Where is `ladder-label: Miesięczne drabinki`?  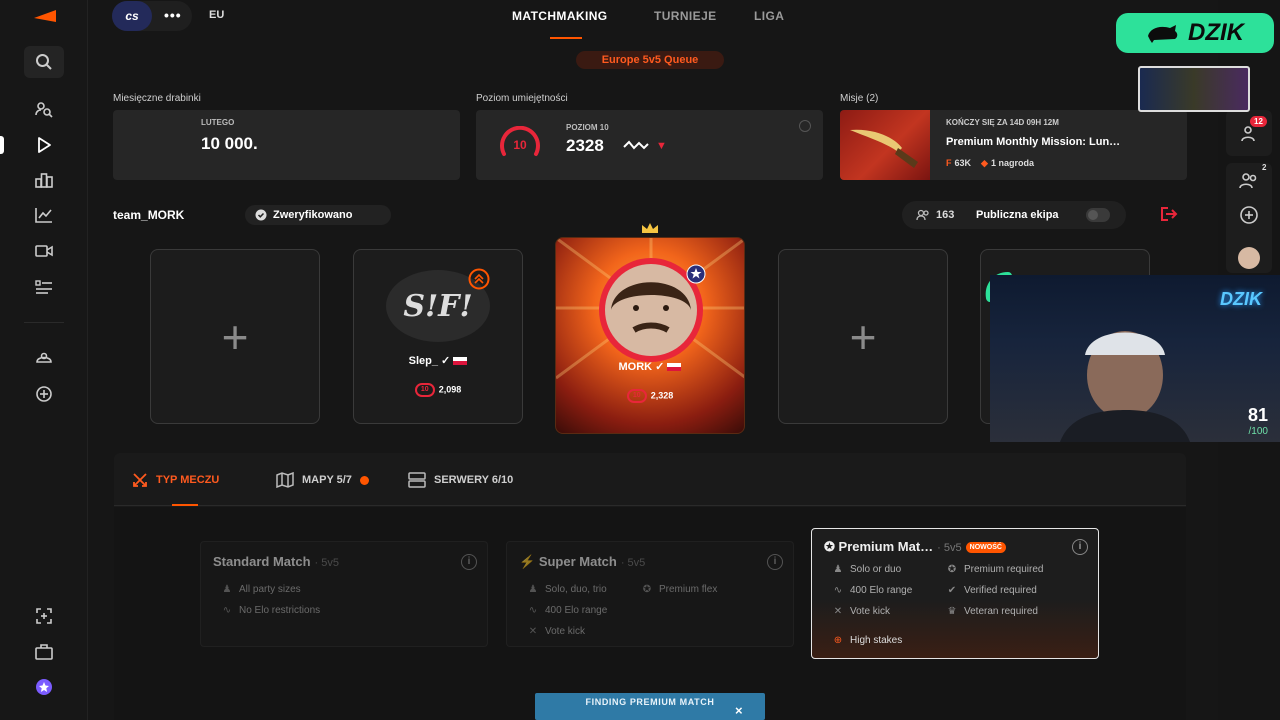
ladder-label: Miesięczne drabinki is located at coordinates (157, 98).